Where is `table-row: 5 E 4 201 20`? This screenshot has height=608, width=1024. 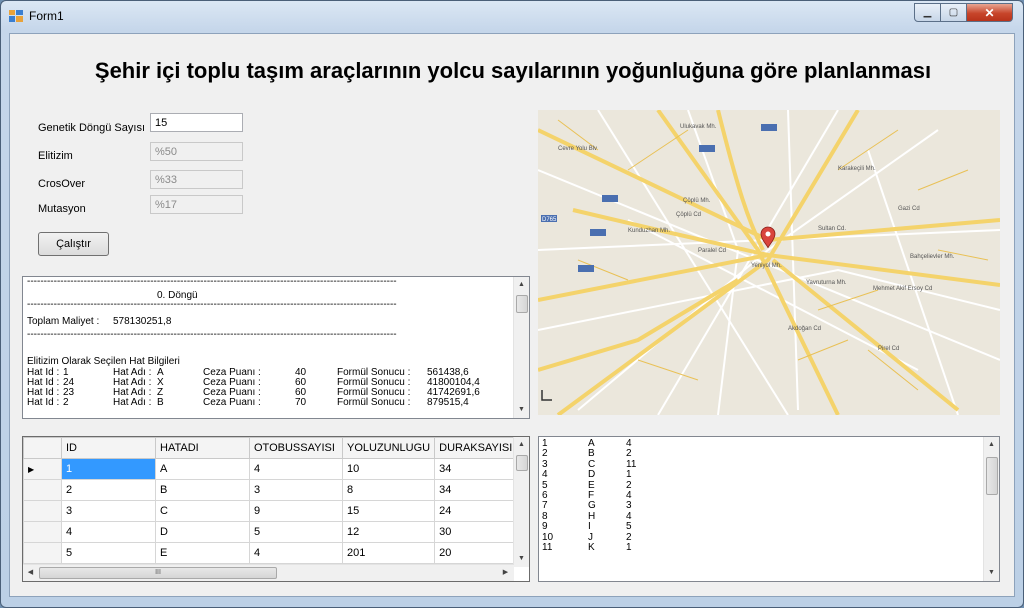
table-row: 5 E 4 201 20 is located at coordinates (272, 553).